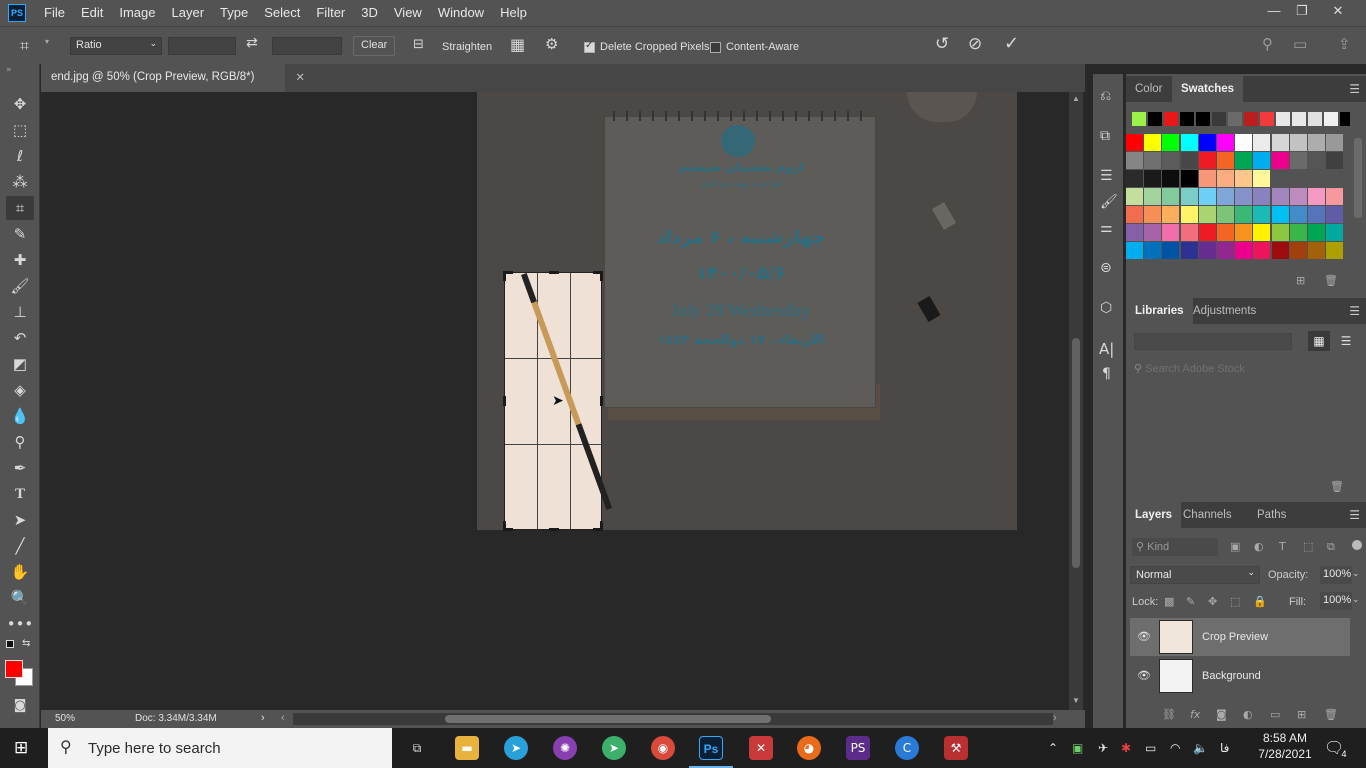 The height and width of the screenshot is (768, 1366). What do you see at coordinates (1331, 280) in the screenshot?
I see `delete-swatch-icon: 🗑` at bounding box center [1331, 280].